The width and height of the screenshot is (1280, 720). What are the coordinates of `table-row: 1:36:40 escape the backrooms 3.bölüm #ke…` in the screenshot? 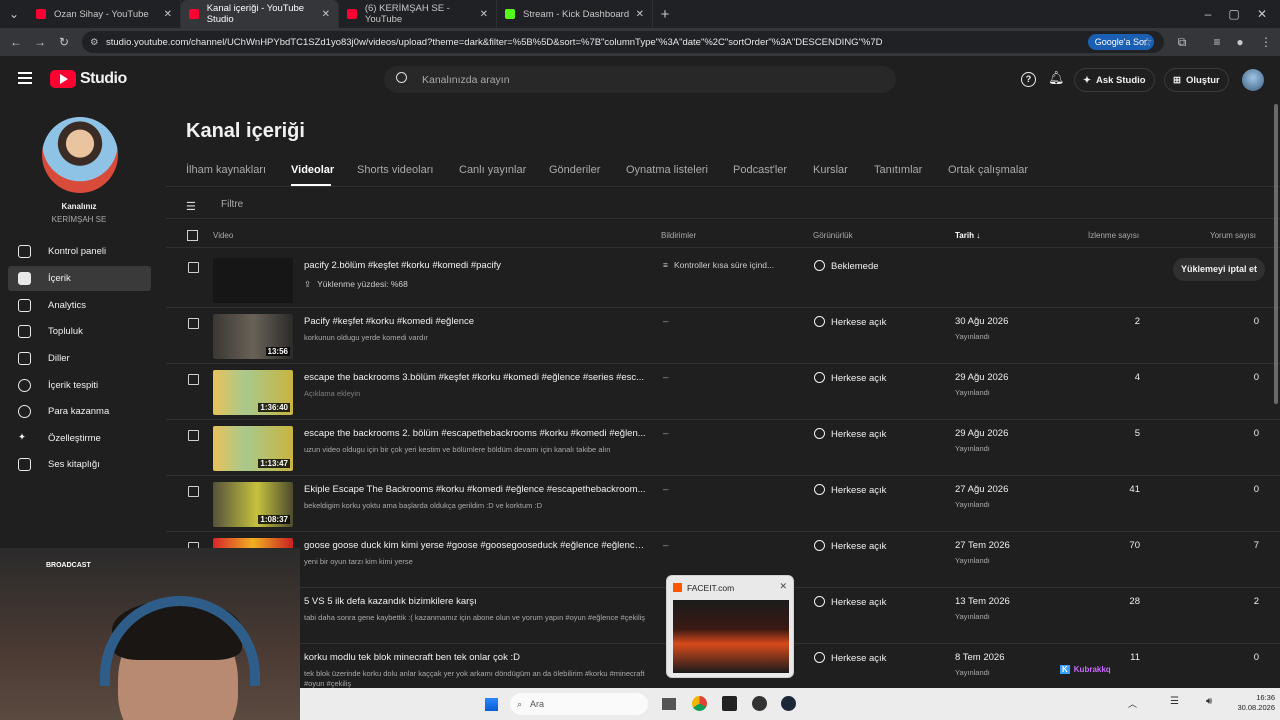 It's located at (723, 392).